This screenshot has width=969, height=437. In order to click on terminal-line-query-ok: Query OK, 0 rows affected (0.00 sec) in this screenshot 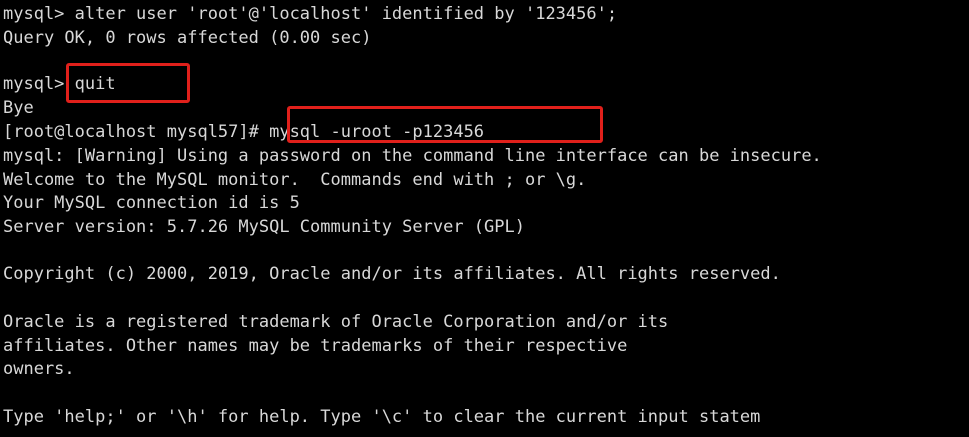, I will do `click(187, 38)`.